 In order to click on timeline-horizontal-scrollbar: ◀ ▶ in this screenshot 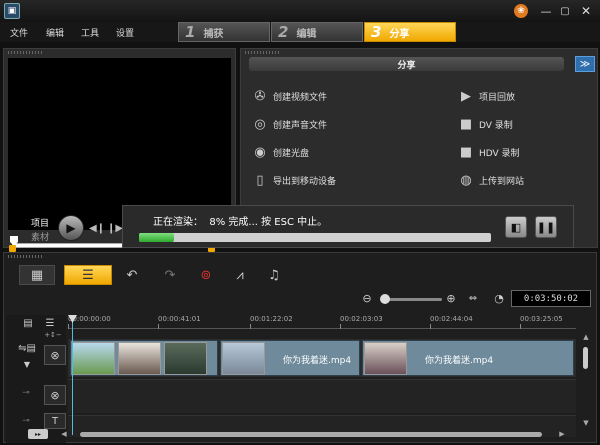, I will do `click(317, 434)`.